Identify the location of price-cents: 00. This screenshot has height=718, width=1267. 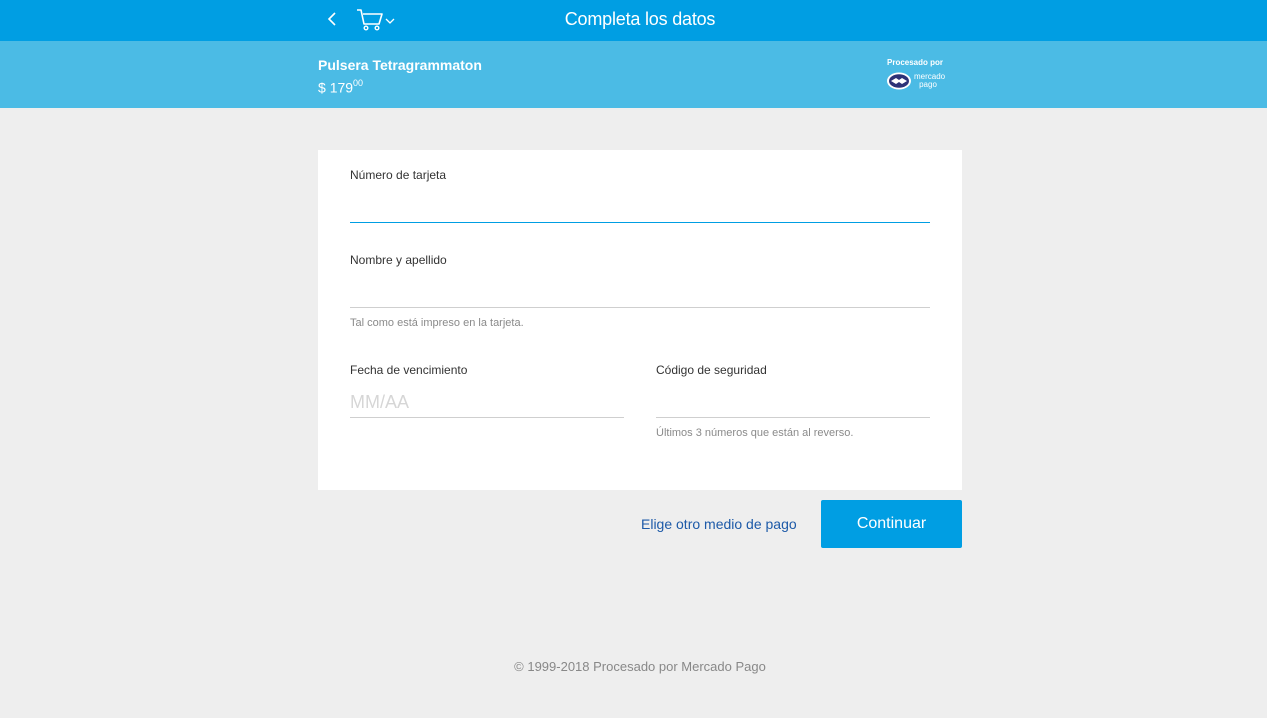
(358, 83).